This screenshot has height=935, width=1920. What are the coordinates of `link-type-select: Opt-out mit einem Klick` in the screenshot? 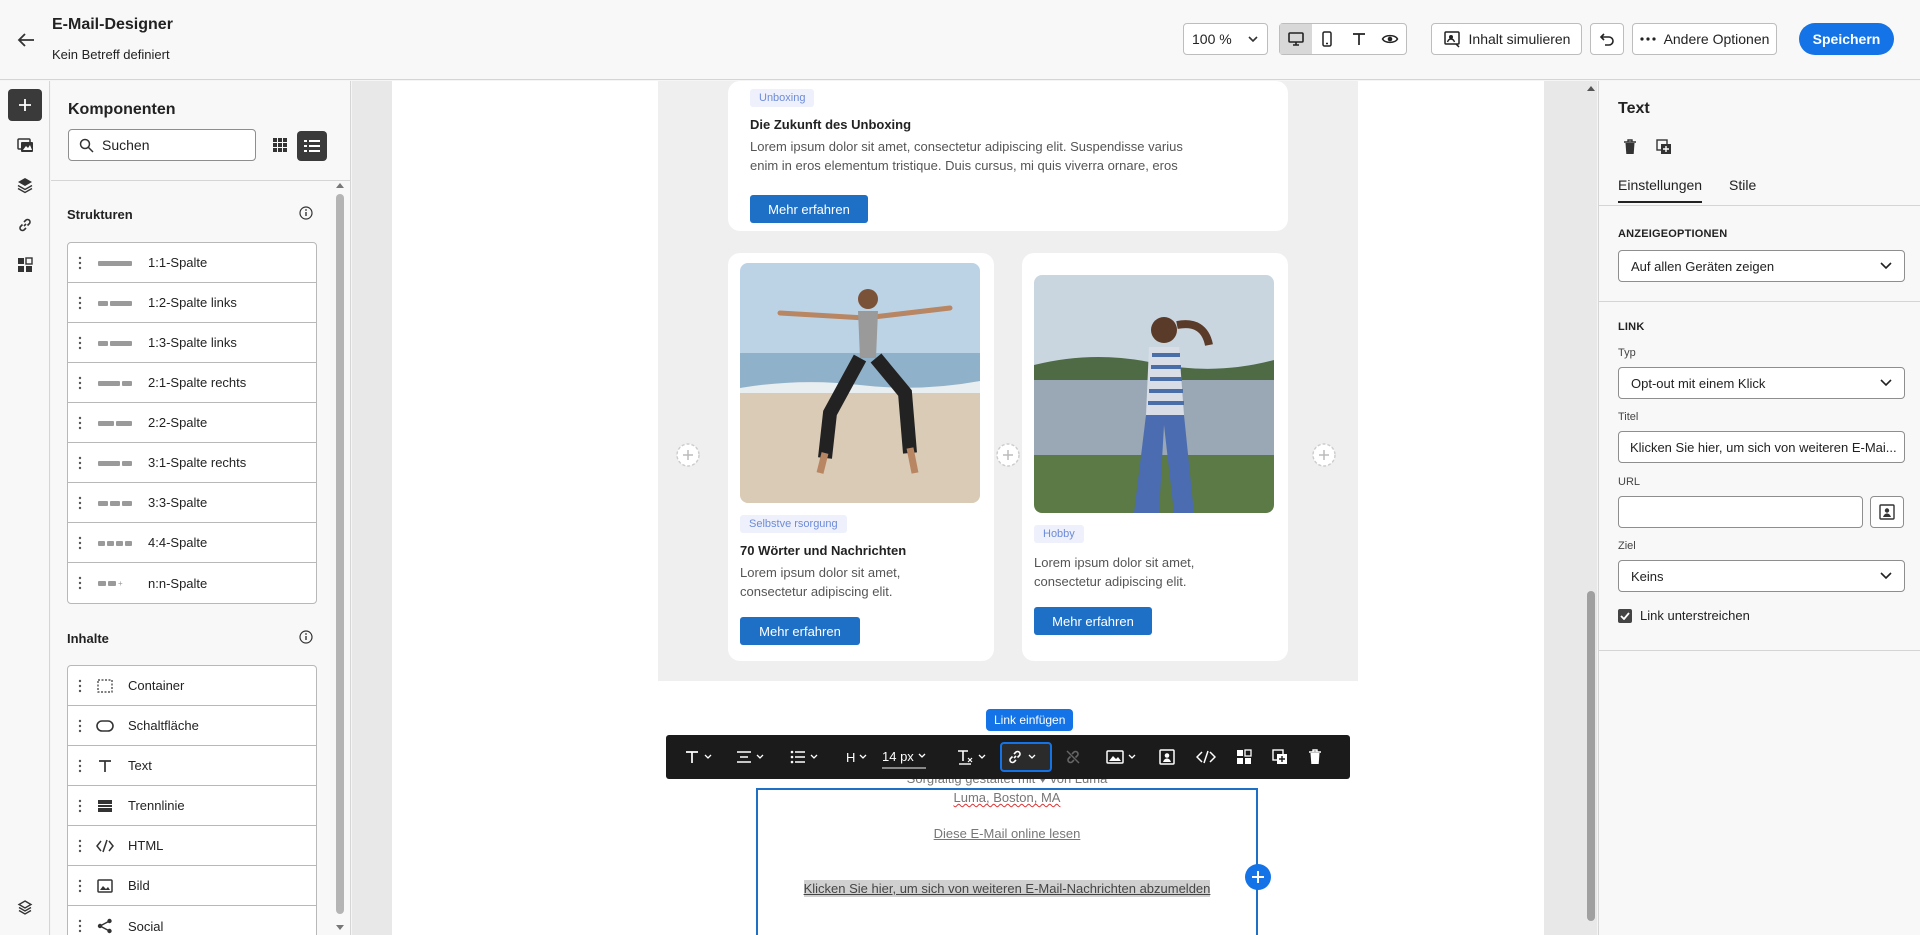 It's located at (1761, 383).